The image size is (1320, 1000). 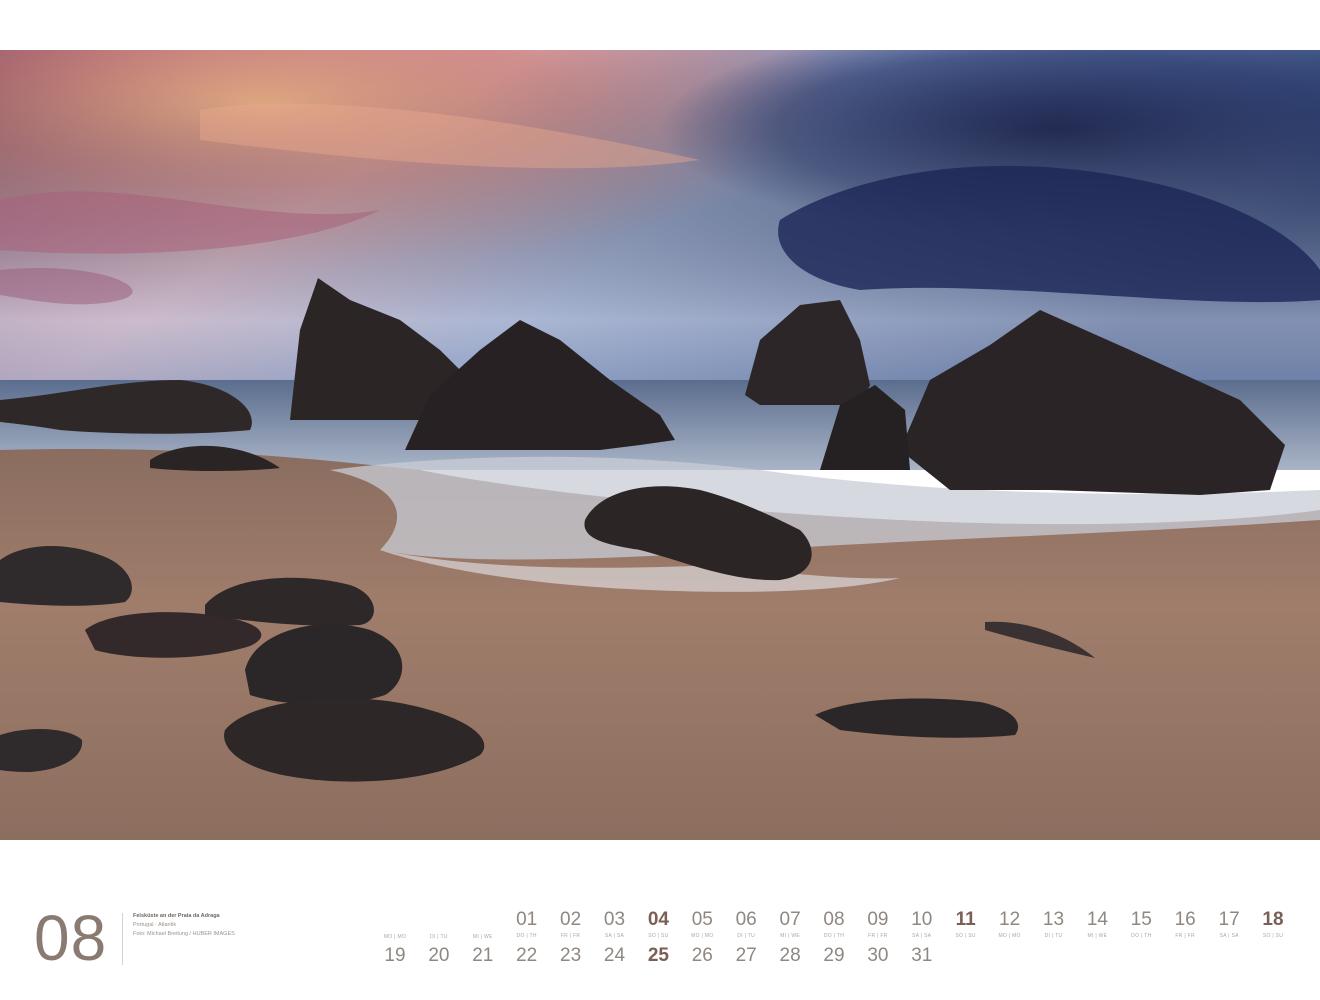 I want to click on day-number: 28, so click(x=790, y=955).